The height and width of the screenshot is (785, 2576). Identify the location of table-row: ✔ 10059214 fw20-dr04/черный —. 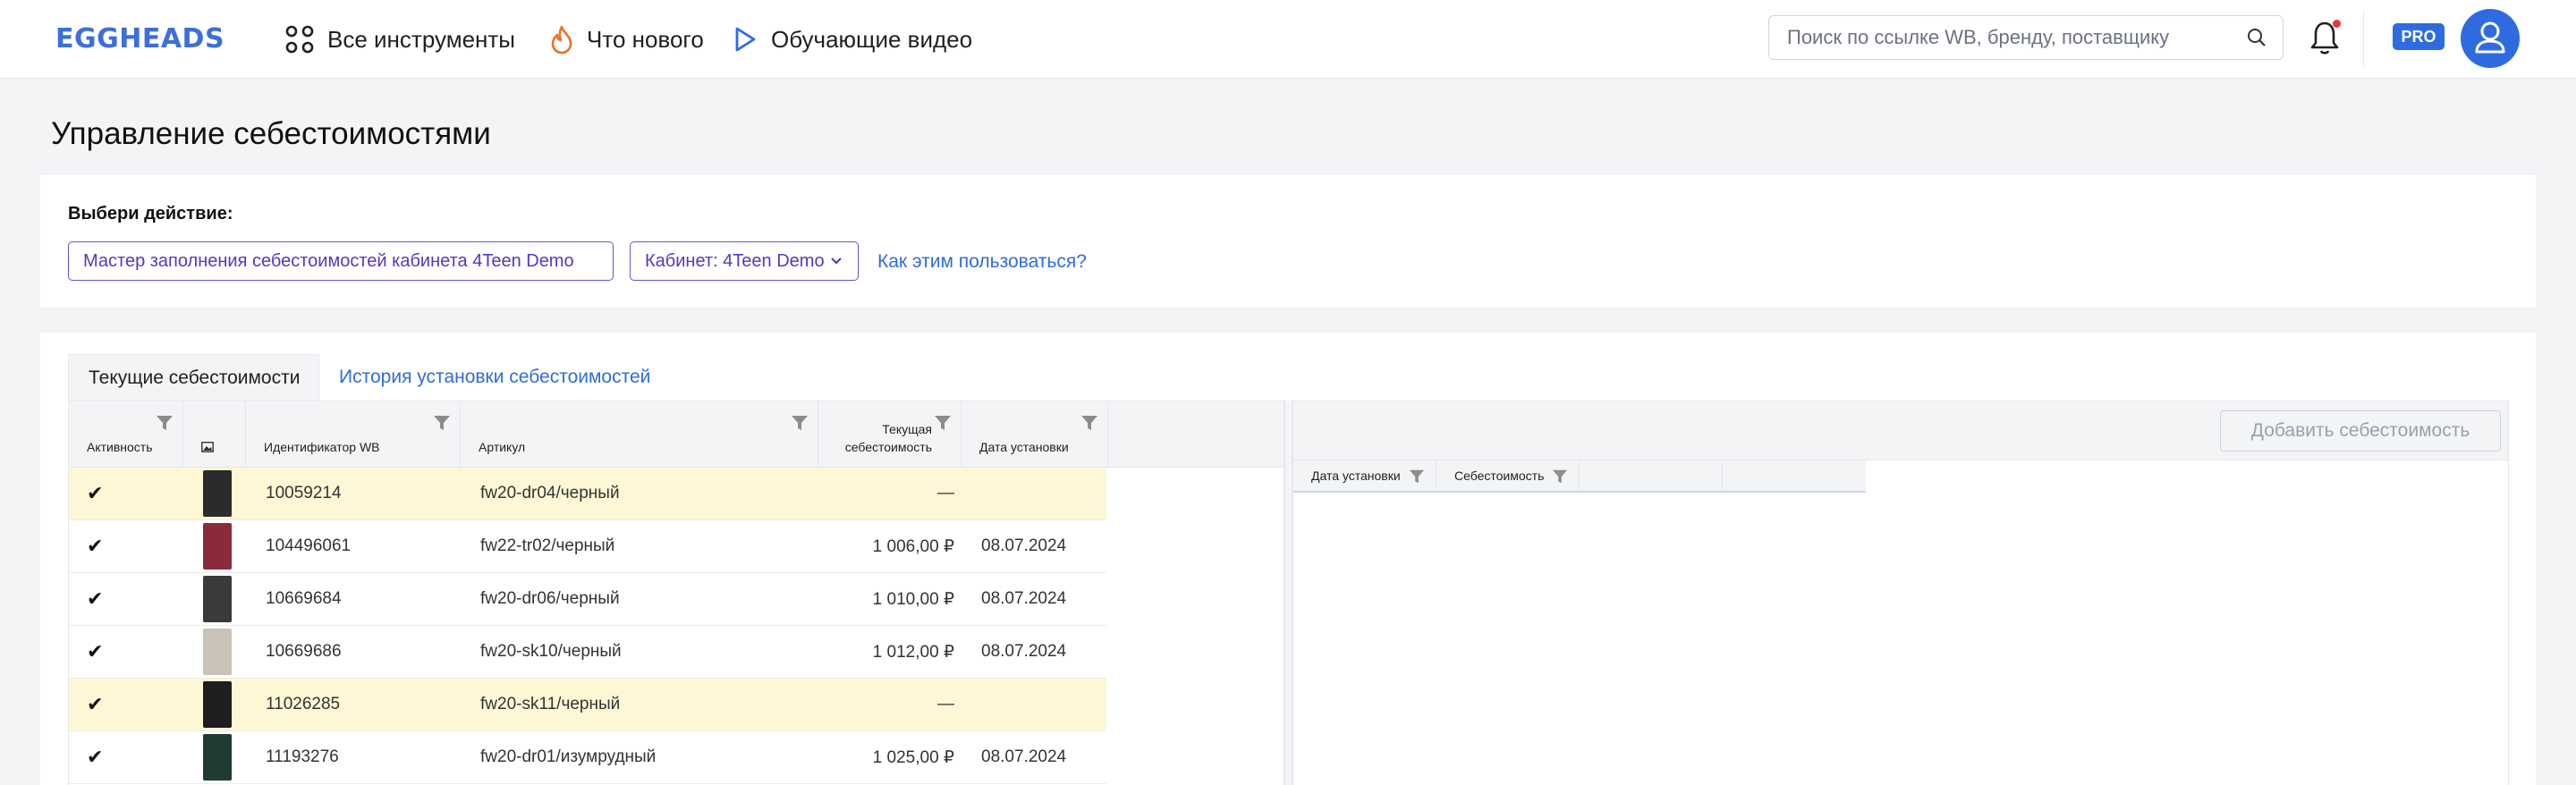
(587, 494).